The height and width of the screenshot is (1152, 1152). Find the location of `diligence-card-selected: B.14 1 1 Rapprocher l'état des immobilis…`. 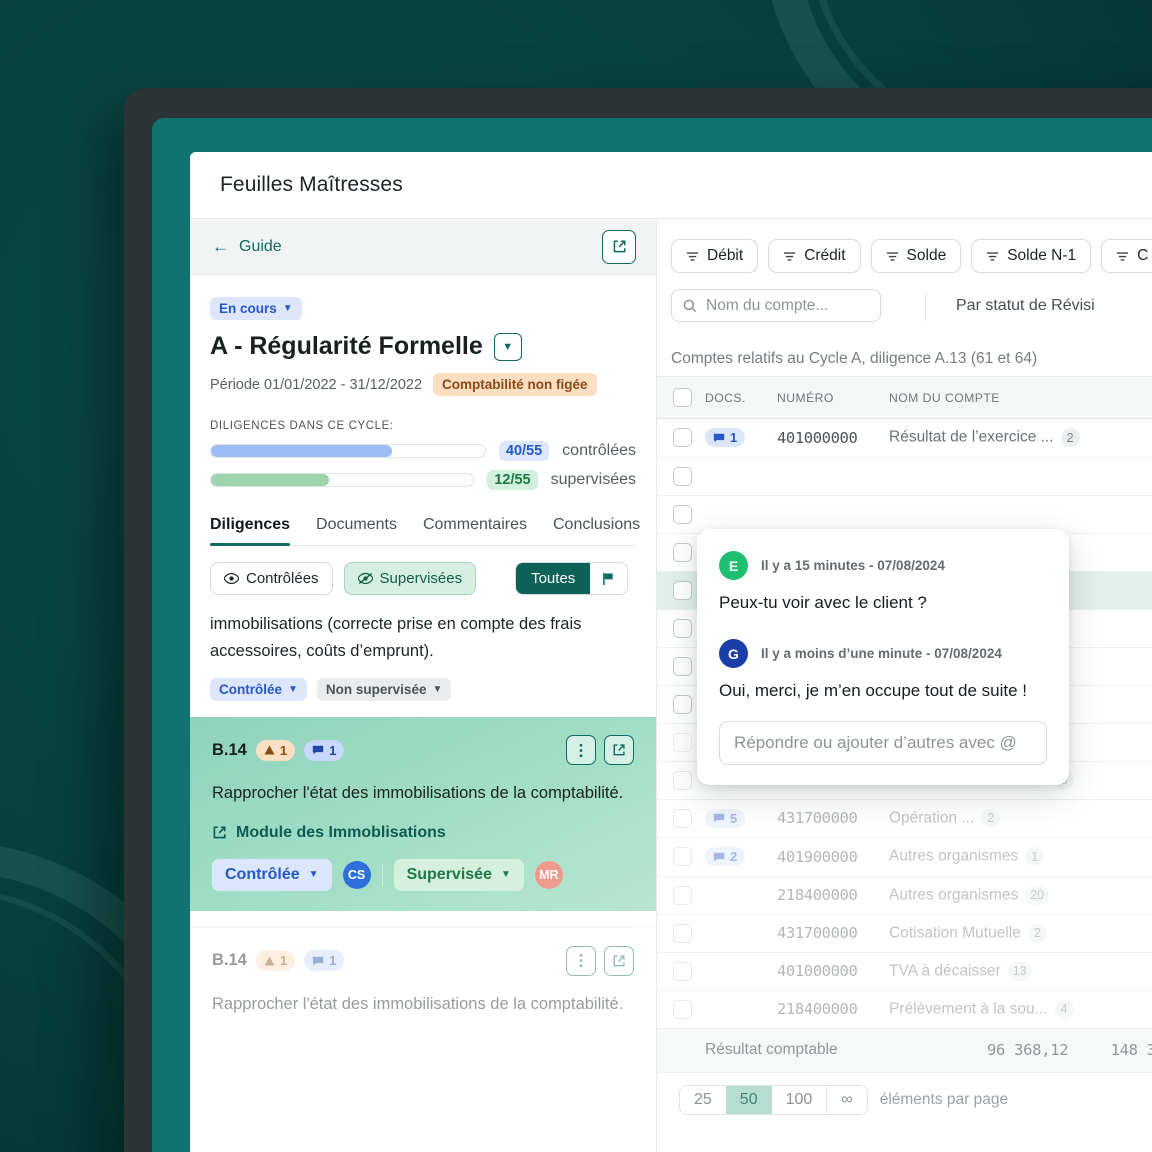

diligence-card-selected: B.14 1 1 Rapprocher l'état des immobilis… is located at coordinates (423, 814).